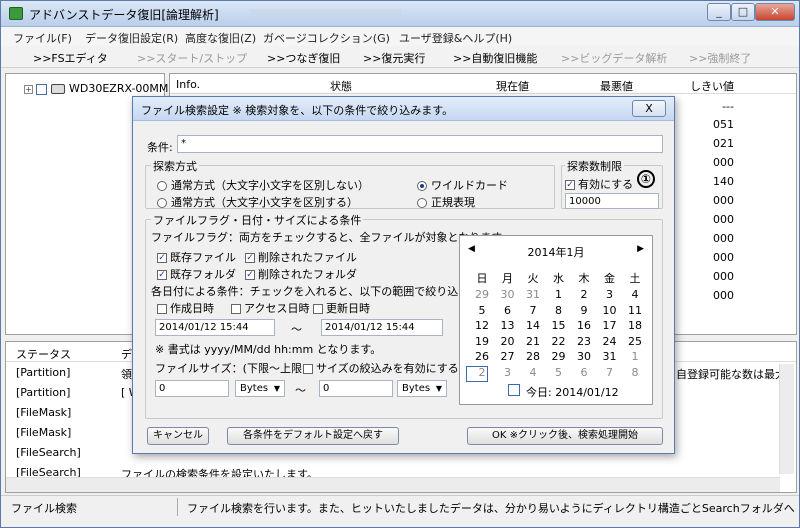  I want to click on calendar-day: 10, so click(610, 310).